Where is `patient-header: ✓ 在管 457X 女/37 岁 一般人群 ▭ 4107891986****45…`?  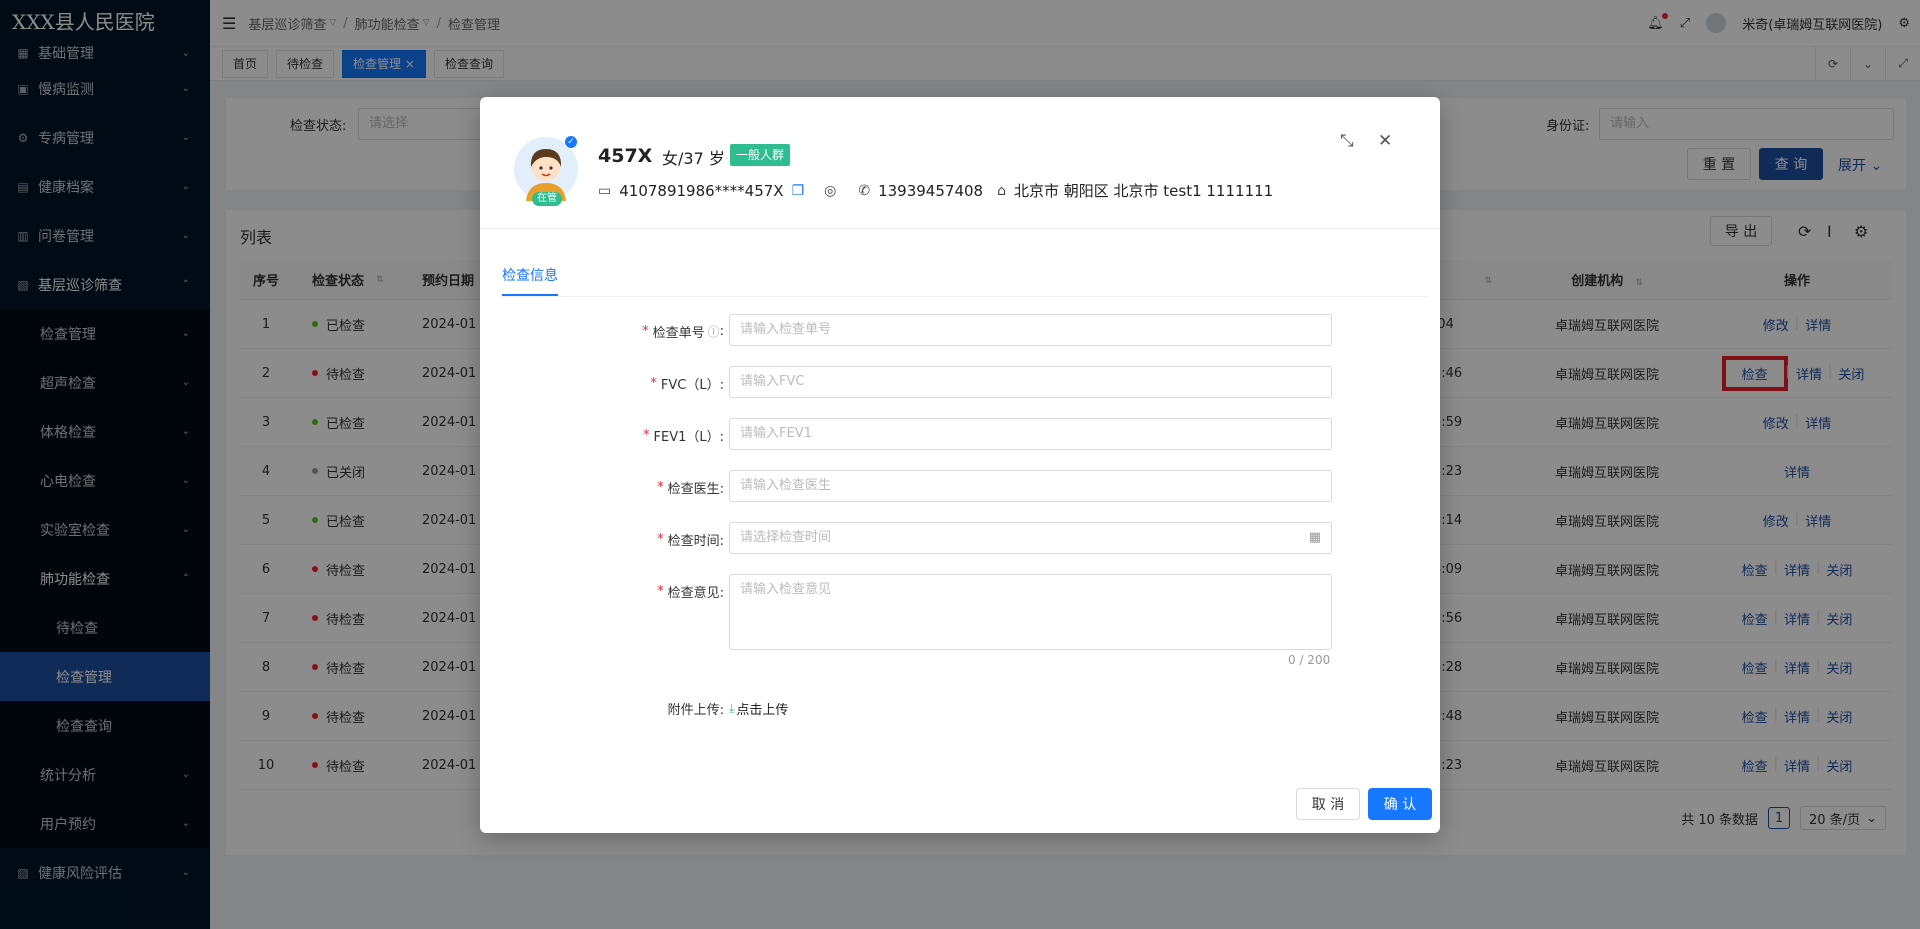 patient-header: ✓ 在管 457X 女/37 岁 一般人群 ▭ 4107891986****45… is located at coordinates (960, 163).